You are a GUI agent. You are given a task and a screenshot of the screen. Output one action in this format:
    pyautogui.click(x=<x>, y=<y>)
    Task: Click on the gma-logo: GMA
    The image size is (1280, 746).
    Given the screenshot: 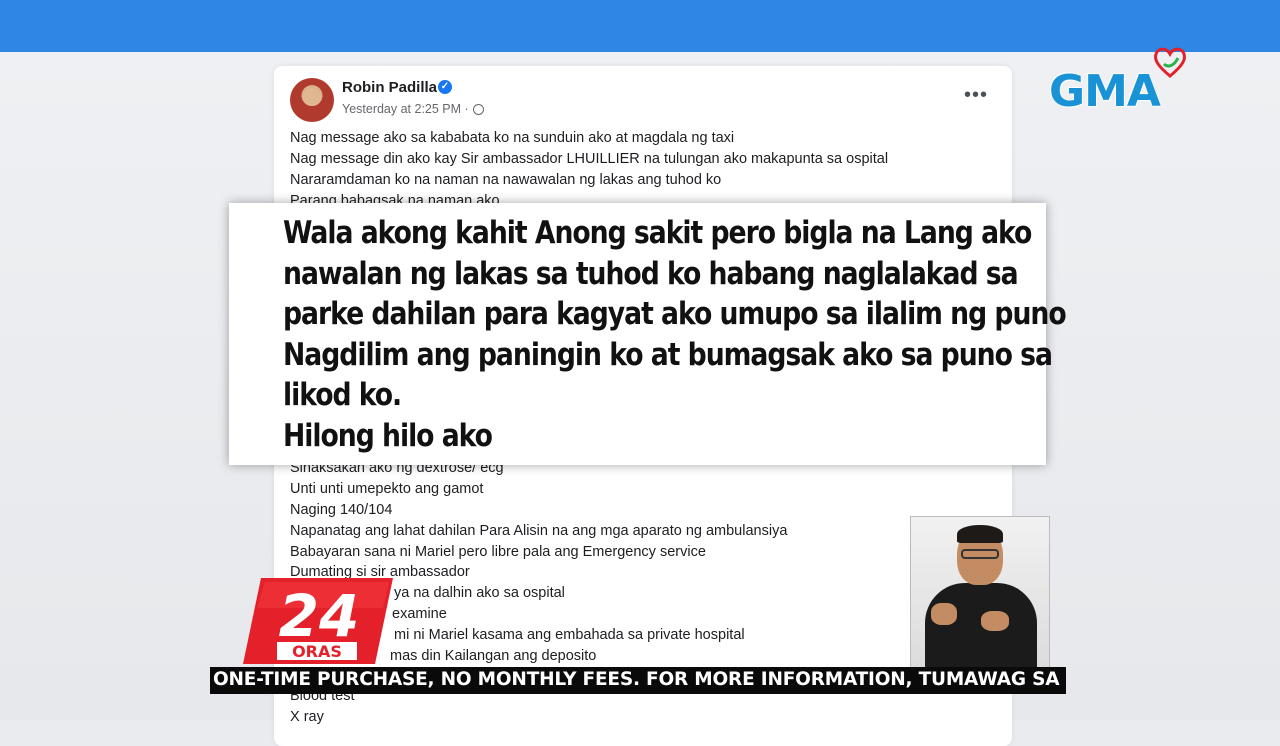 What is the action you would take?
    pyautogui.click(x=1105, y=91)
    